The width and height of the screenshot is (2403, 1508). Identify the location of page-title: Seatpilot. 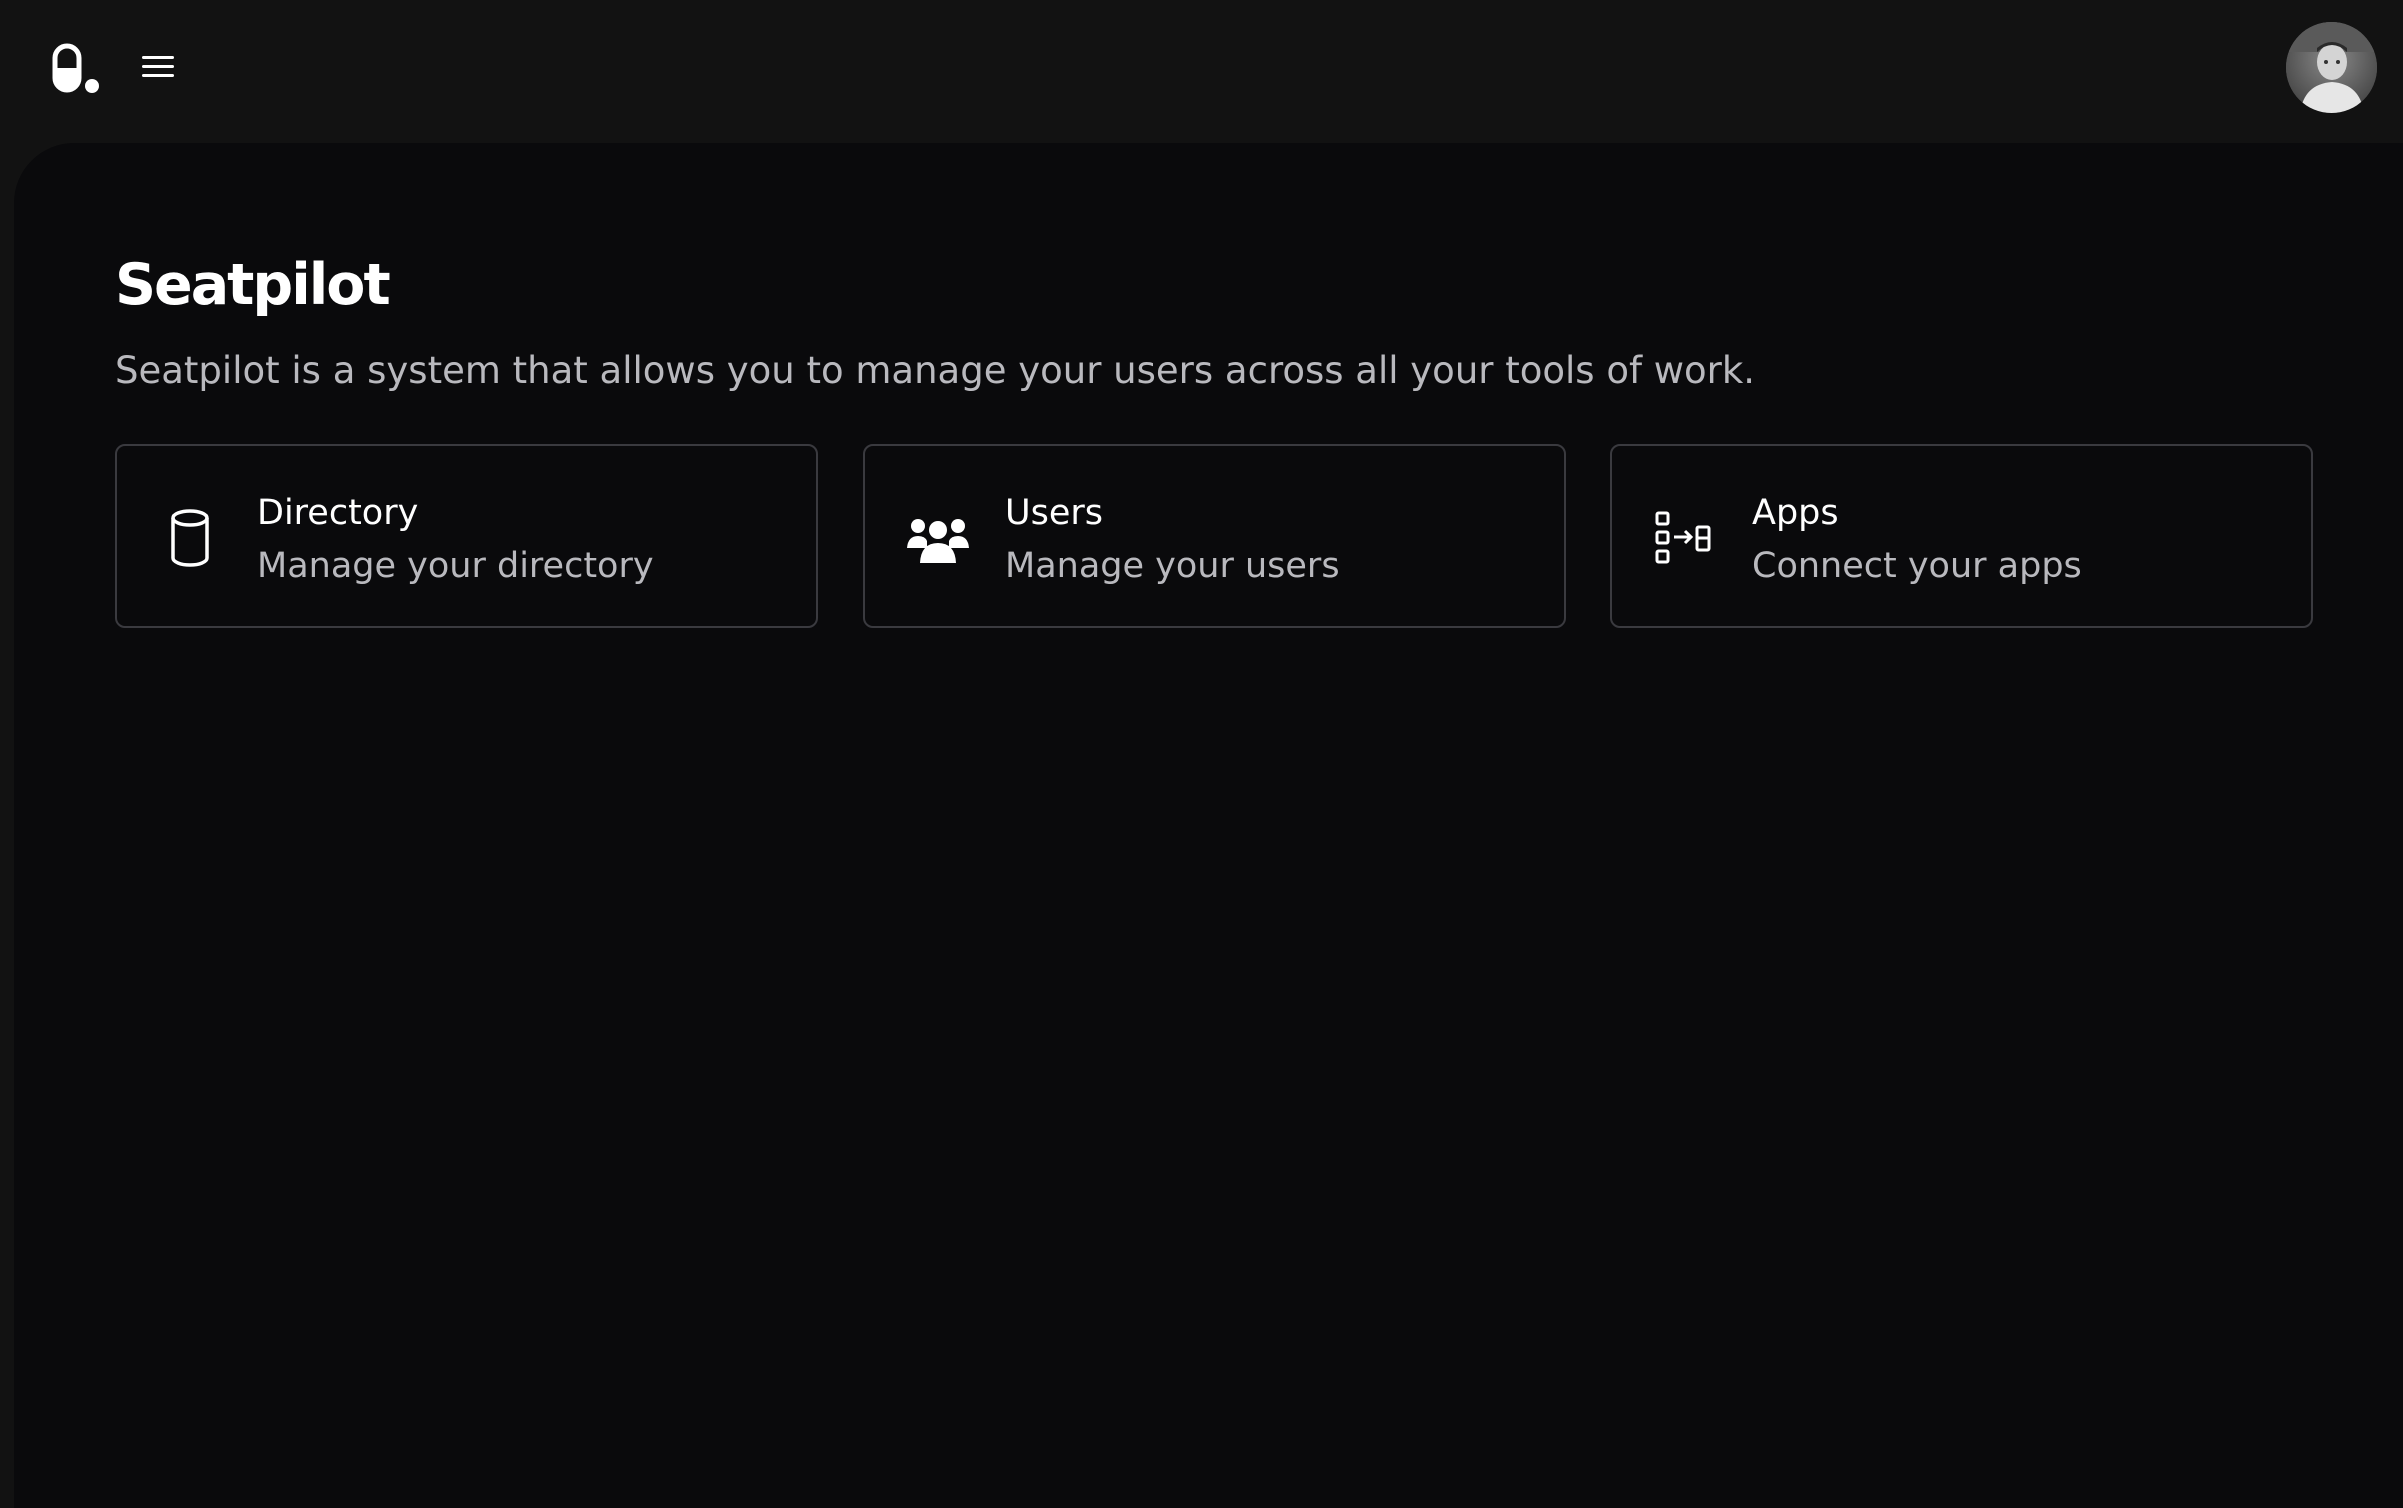
(253, 285).